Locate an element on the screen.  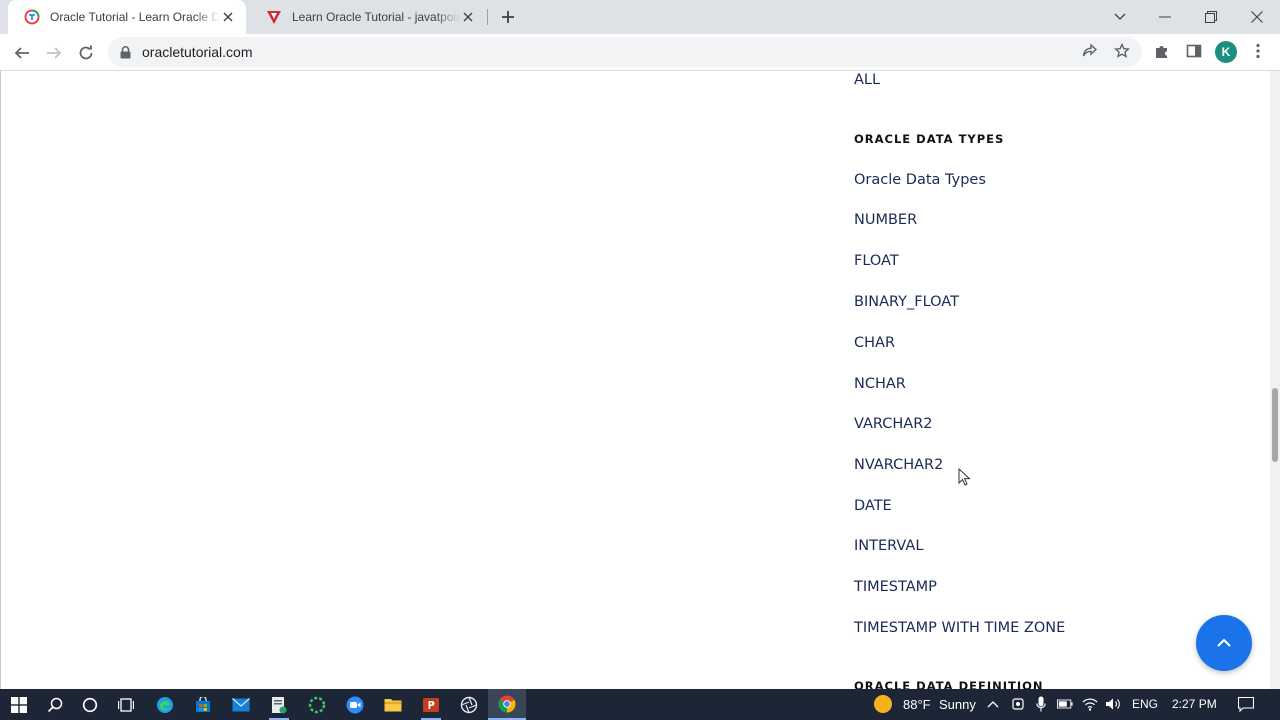
clock-time: 2:27 PM is located at coordinates (1194, 704).